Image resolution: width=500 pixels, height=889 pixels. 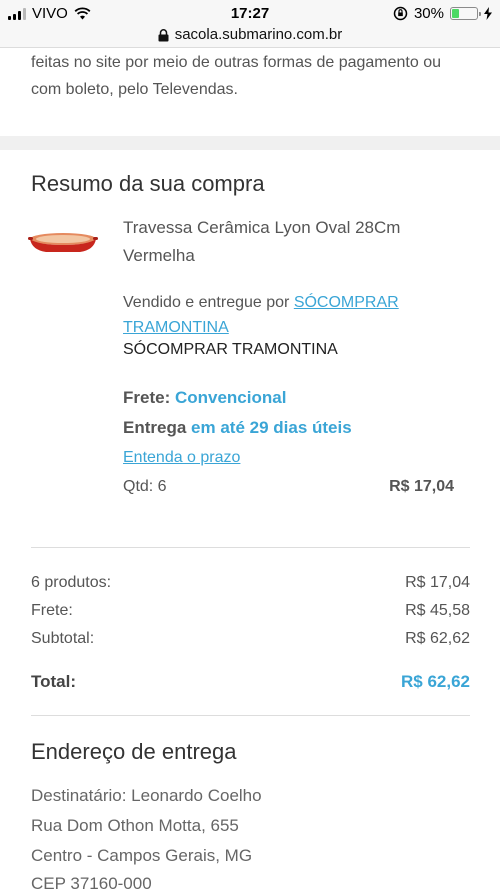 What do you see at coordinates (181, 458) in the screenshot?
I see `understand-deadline-link: Entenda o prazo` at bounding box center [181, 458].